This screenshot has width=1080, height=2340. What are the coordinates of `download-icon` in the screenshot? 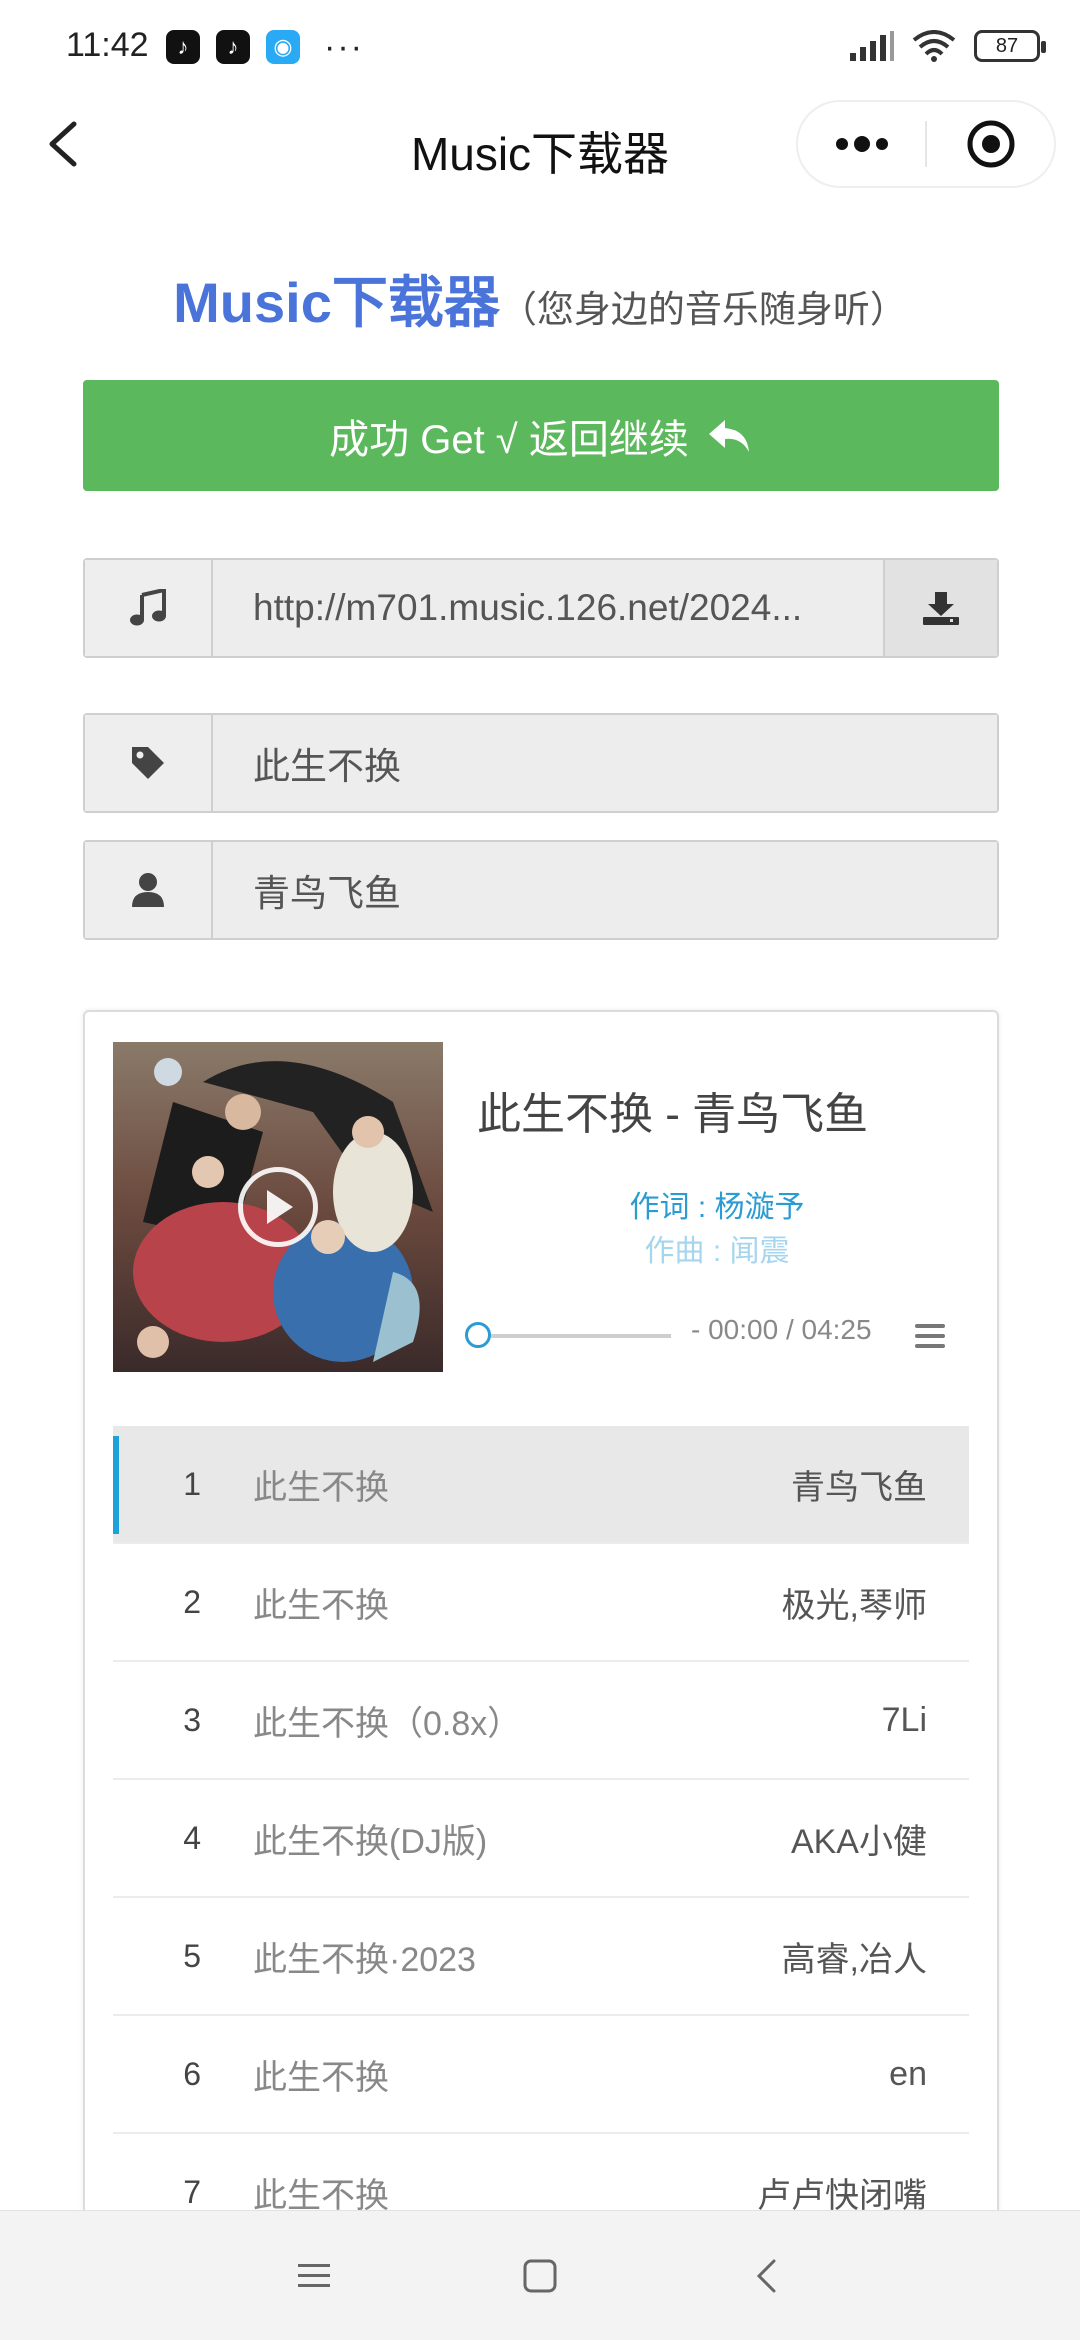 It's located at (941, 608).